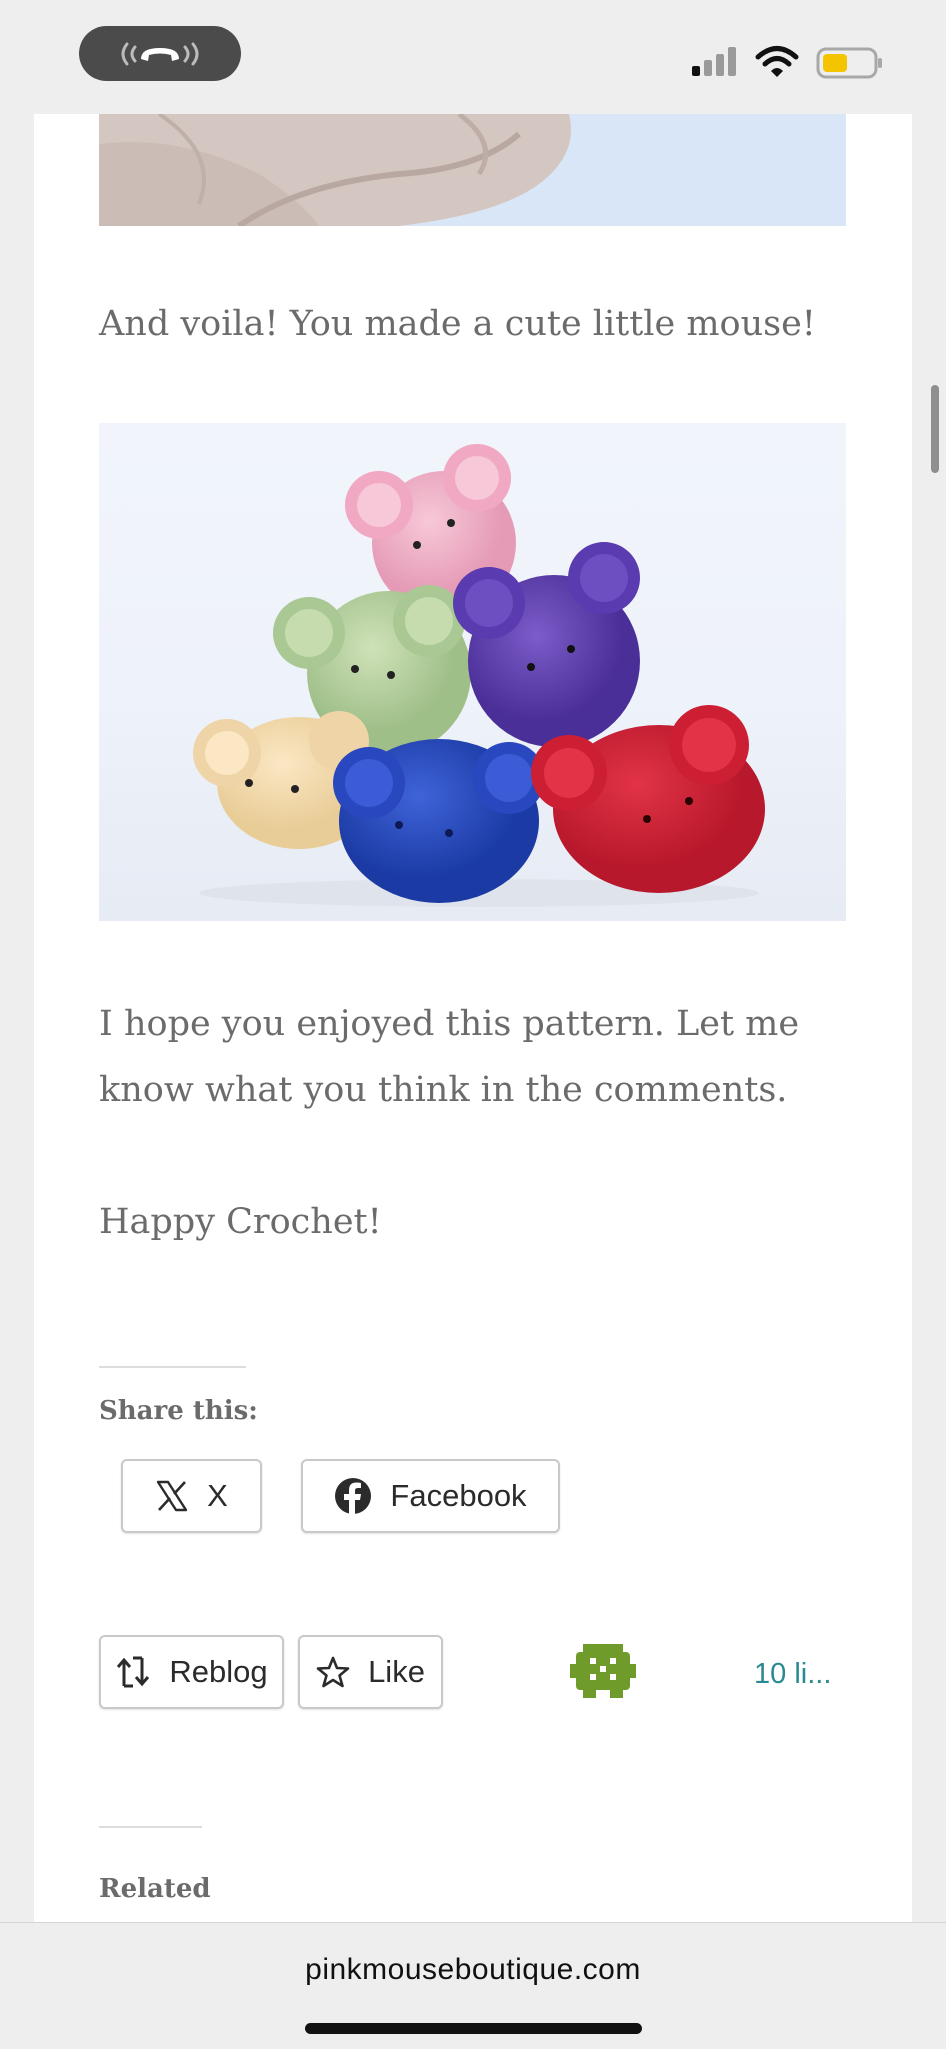 The height and width of the screenshot is (2049, 946). Describe the element at coordinates (849, 63) in the screenshot. I see `battery-icon` at that location.